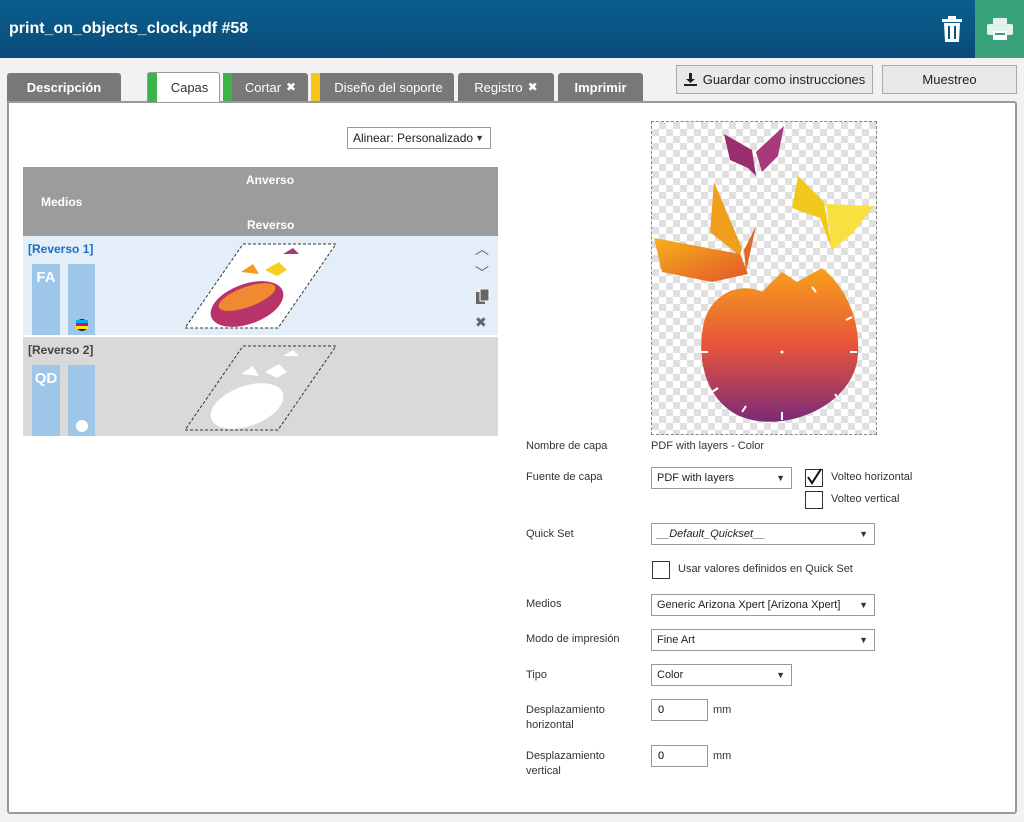 The height and width of the screenshot is (822, 1024). What do you see at coordinates (690, 79) in the screenshot?
I see `download-icon` at bounding box center [690, 79].